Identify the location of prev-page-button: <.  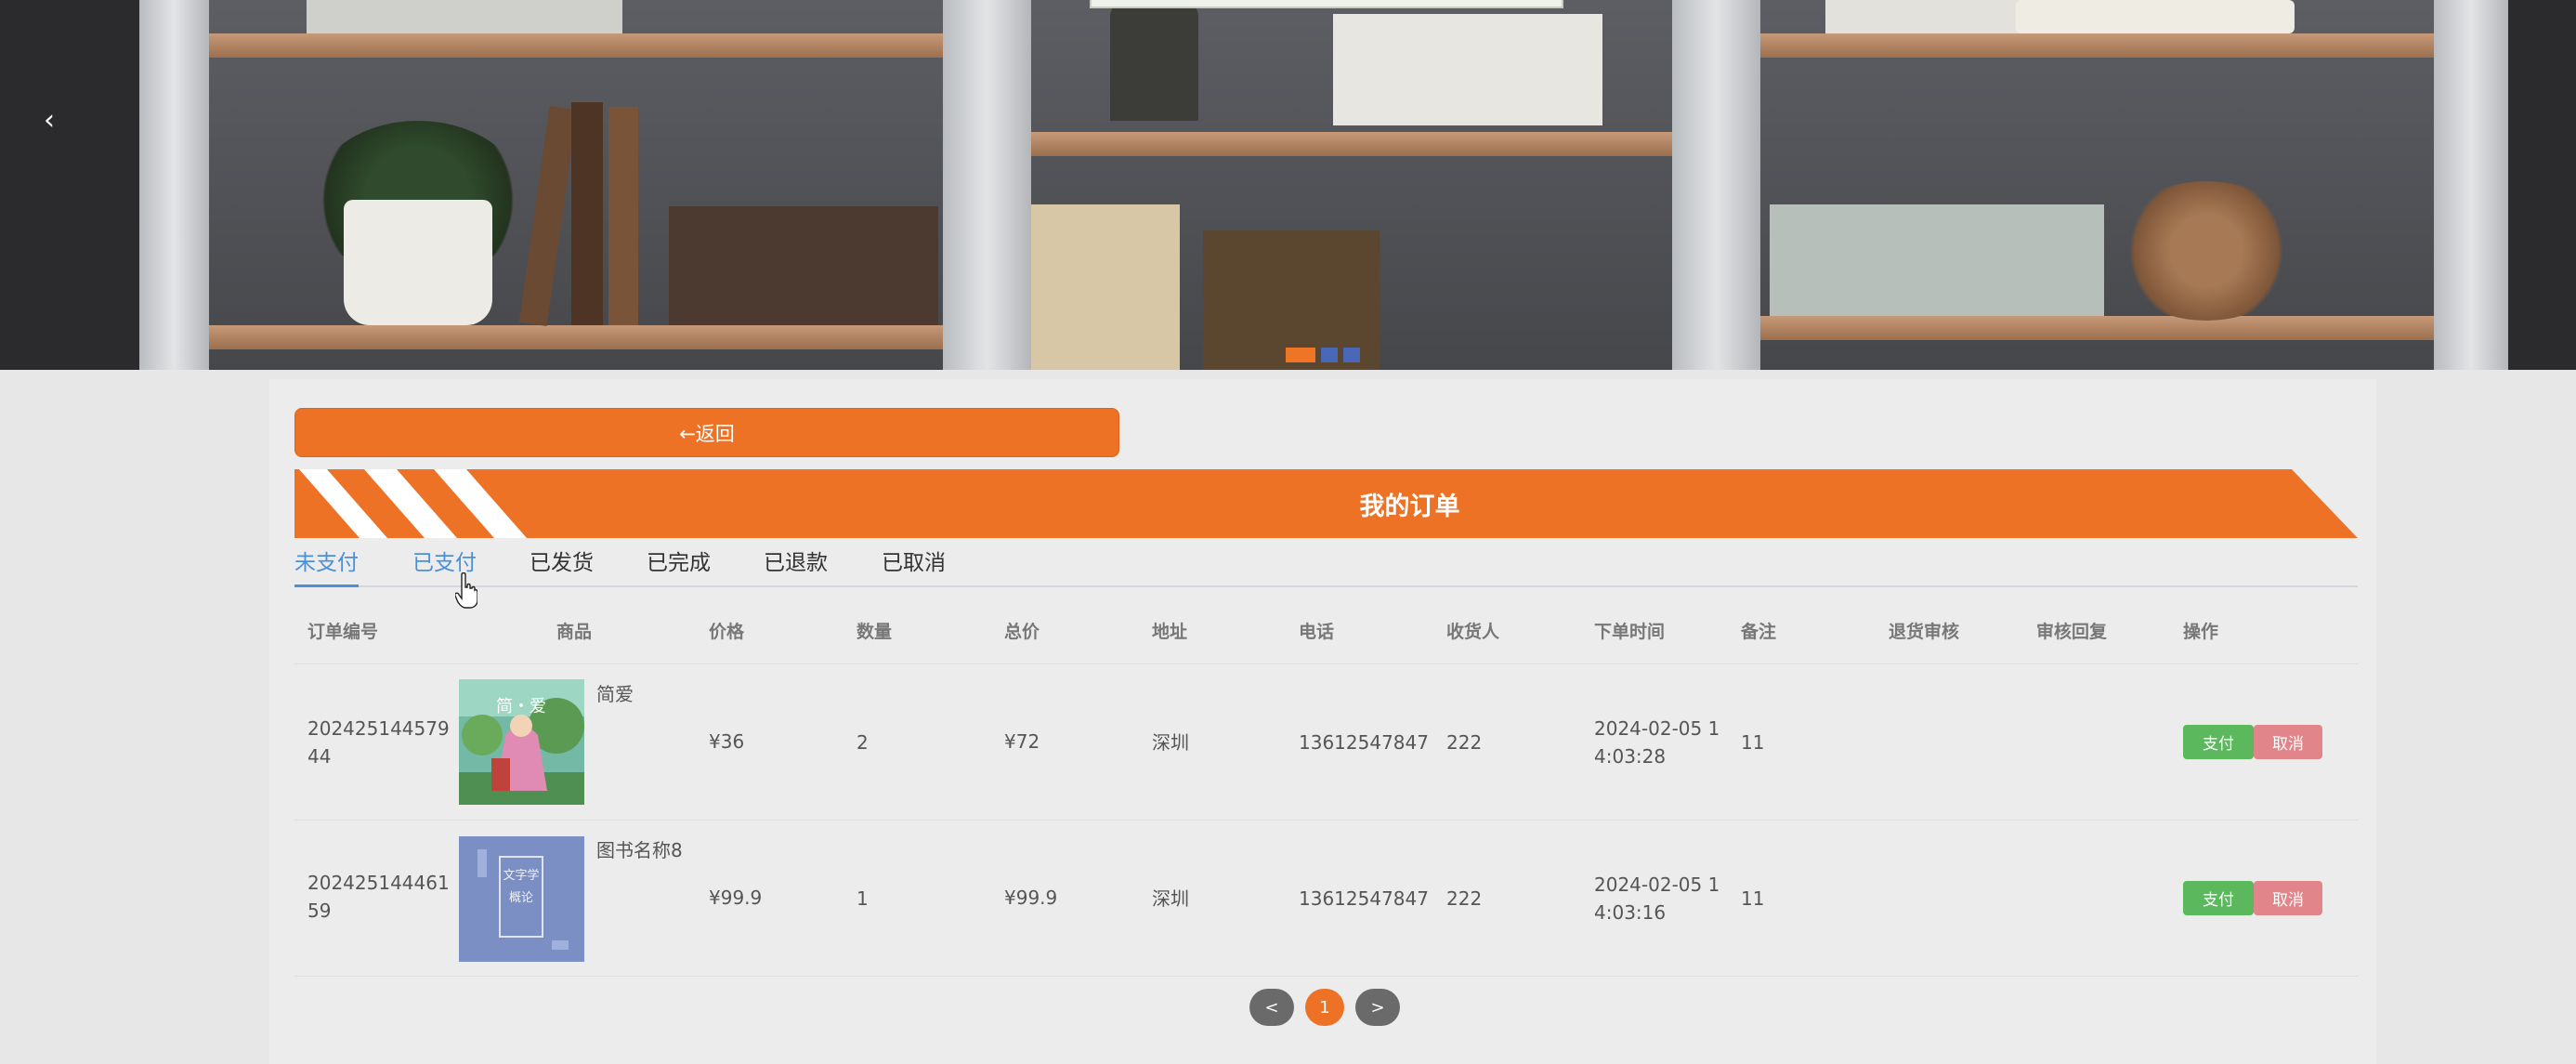
(1271, 1007).